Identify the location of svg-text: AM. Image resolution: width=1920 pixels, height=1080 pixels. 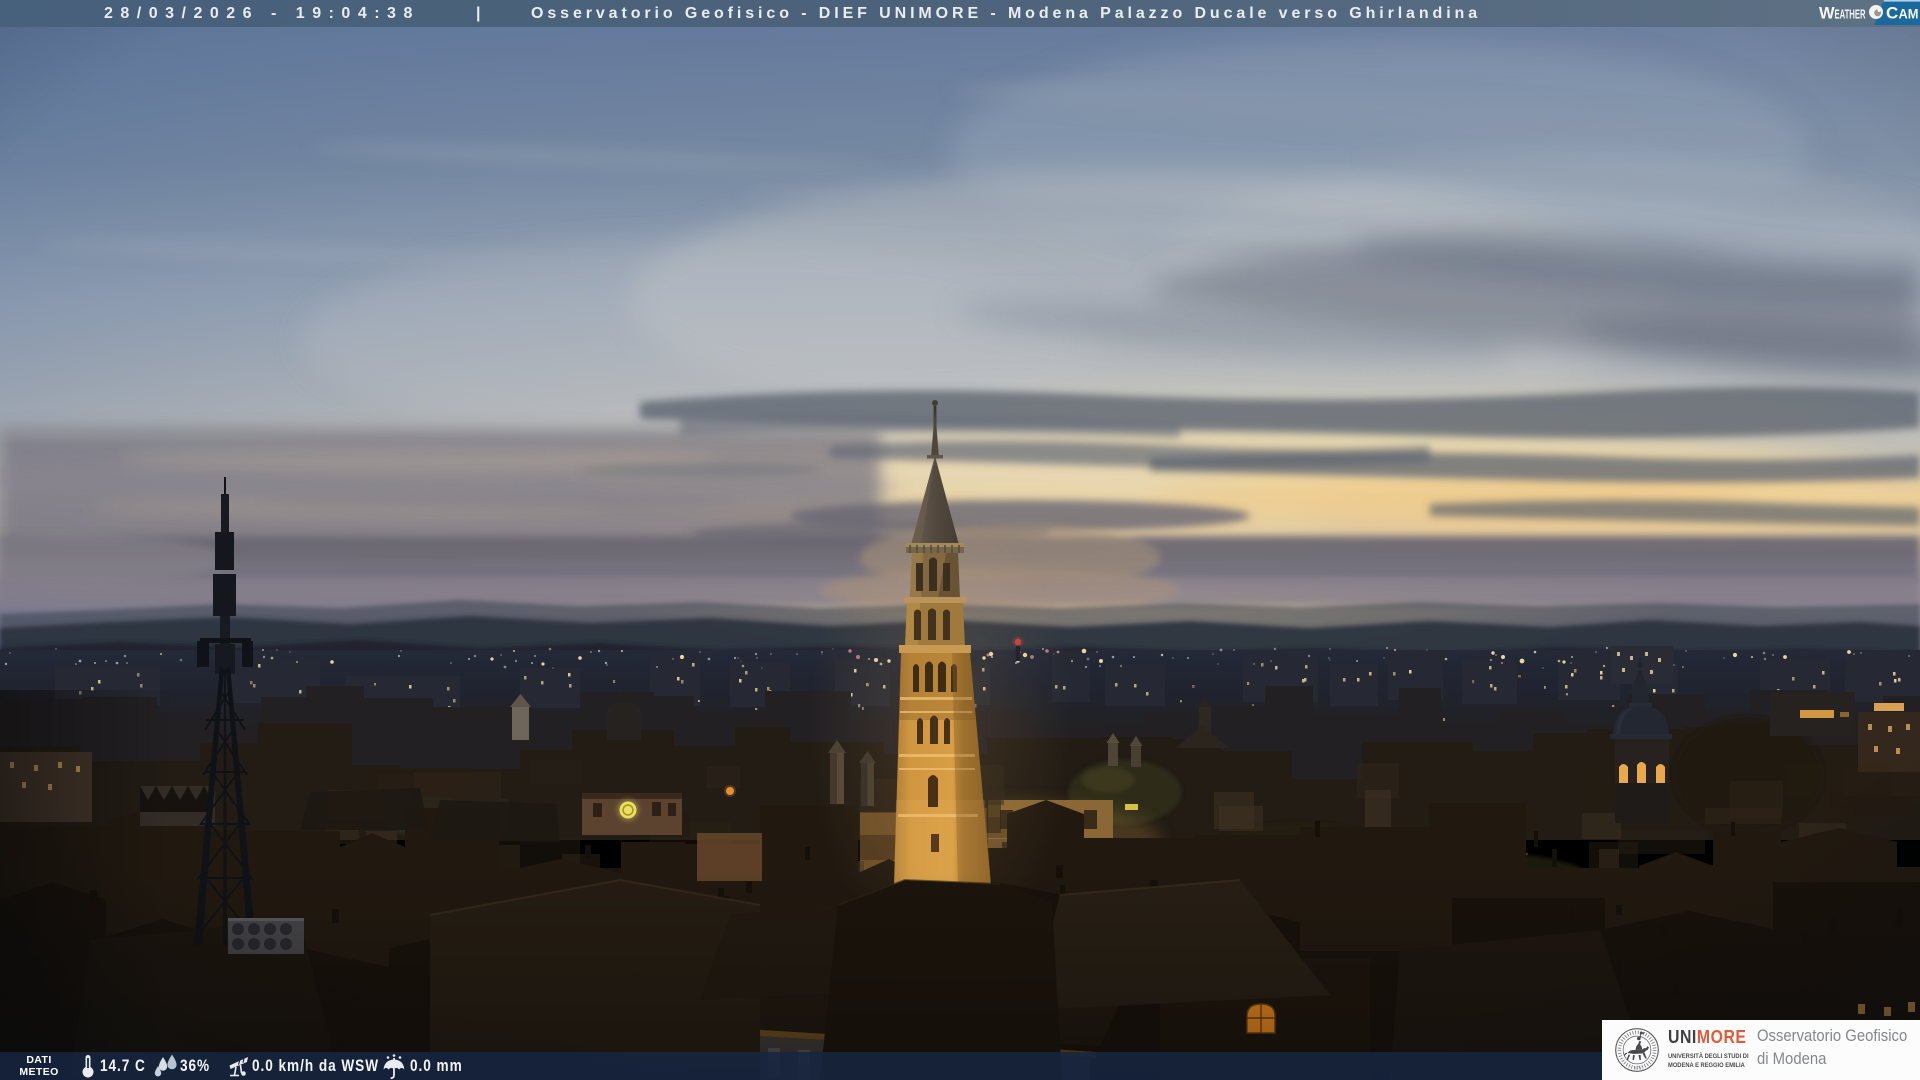
(1909, 14).